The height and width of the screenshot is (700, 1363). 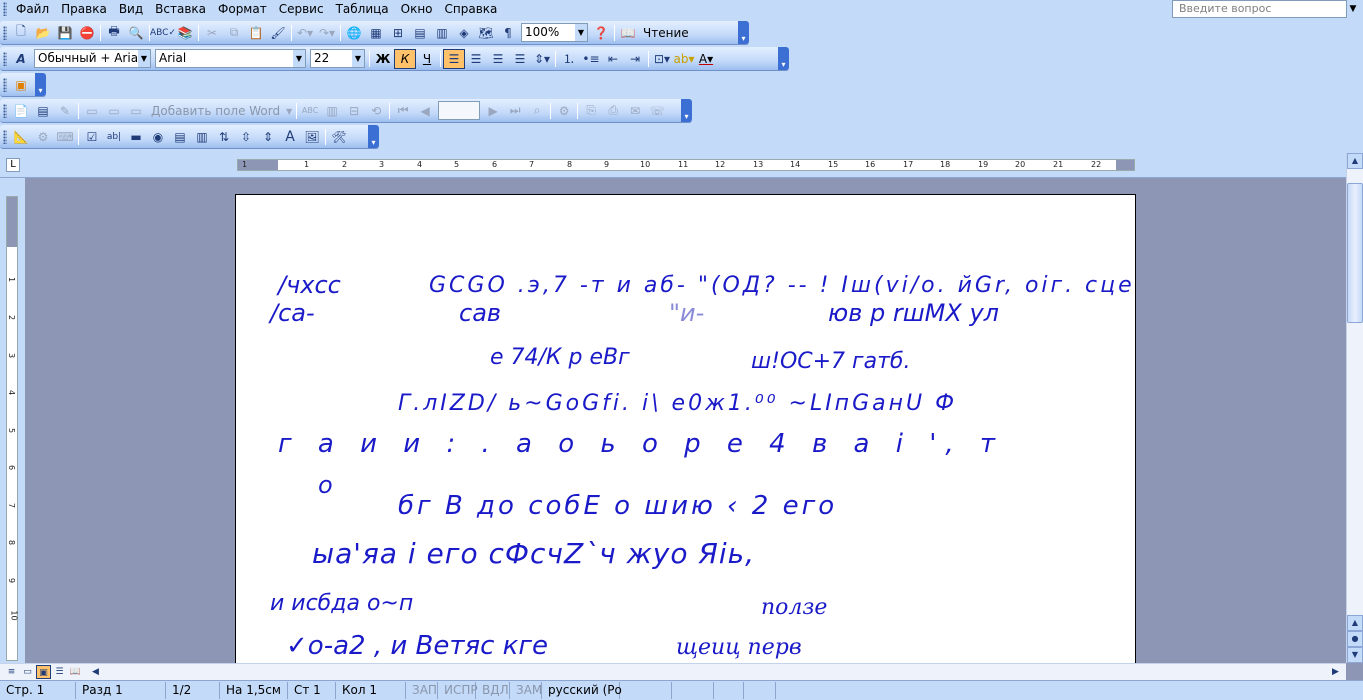 What do you see at coordinates (268, 137) in the screenshot?
I see `scrollbar-control-icon: ⇕` at bounding box center [268, 137].